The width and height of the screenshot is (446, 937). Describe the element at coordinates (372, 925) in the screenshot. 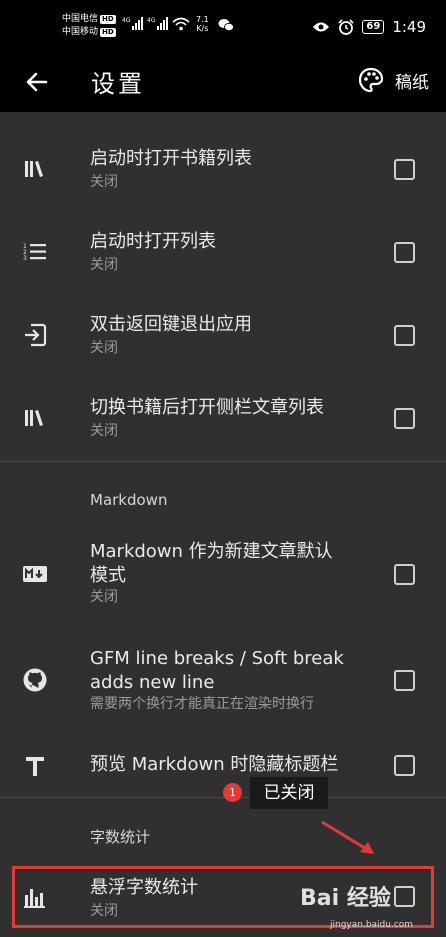

I see `watermark-url: jingyan.baidu.com` at that location.